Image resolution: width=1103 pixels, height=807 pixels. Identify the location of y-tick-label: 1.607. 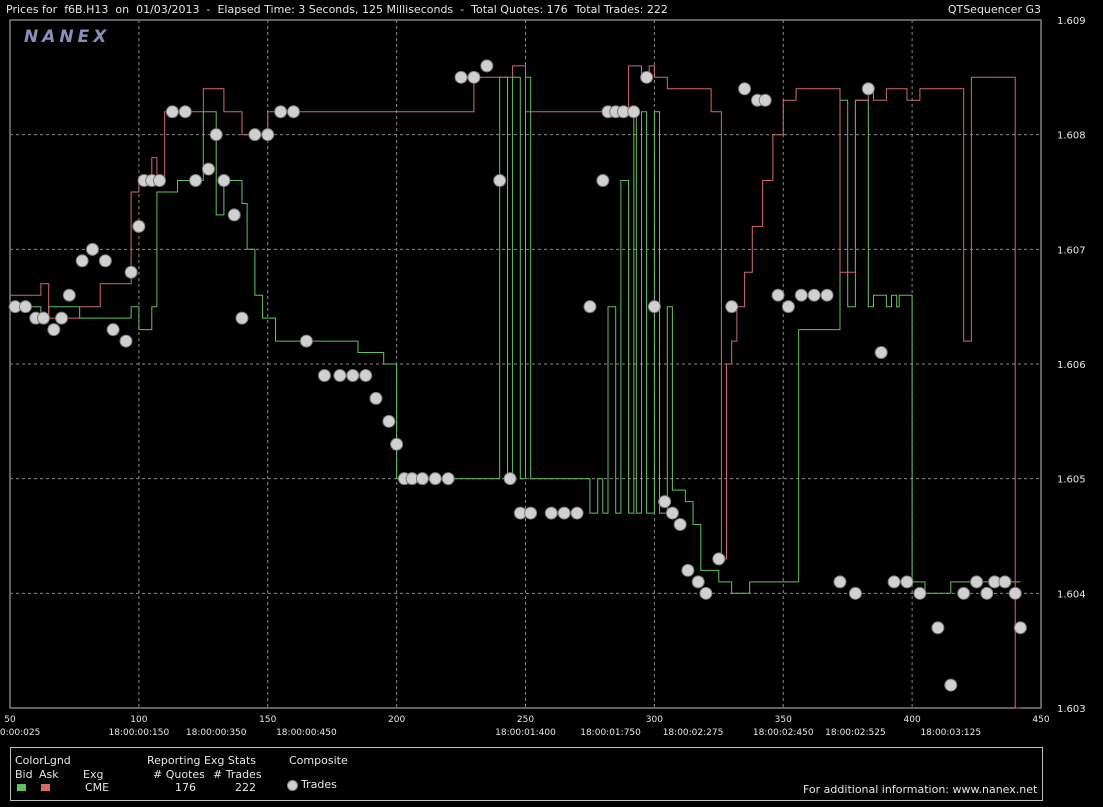
(1071, 250).